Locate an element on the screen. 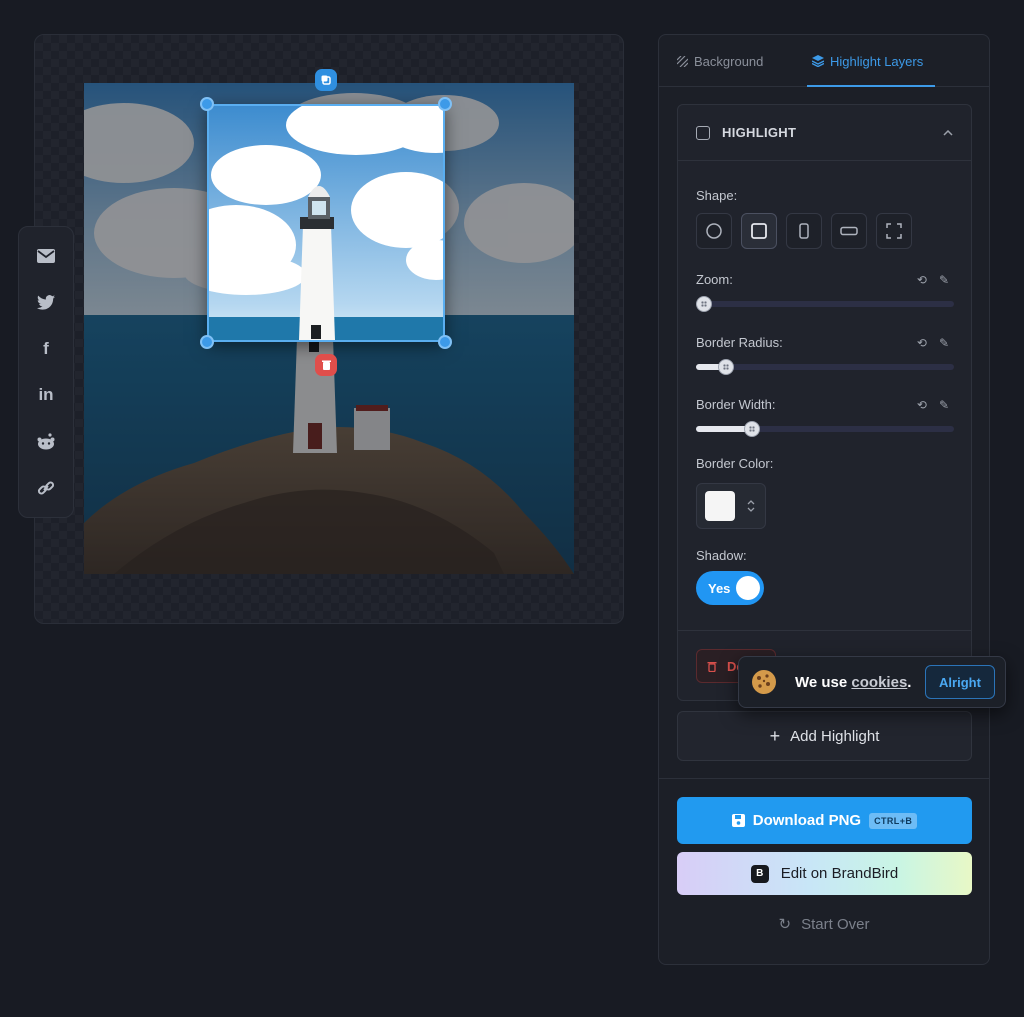  refresh-icon: ↻ is located at coordinates (785, 924).